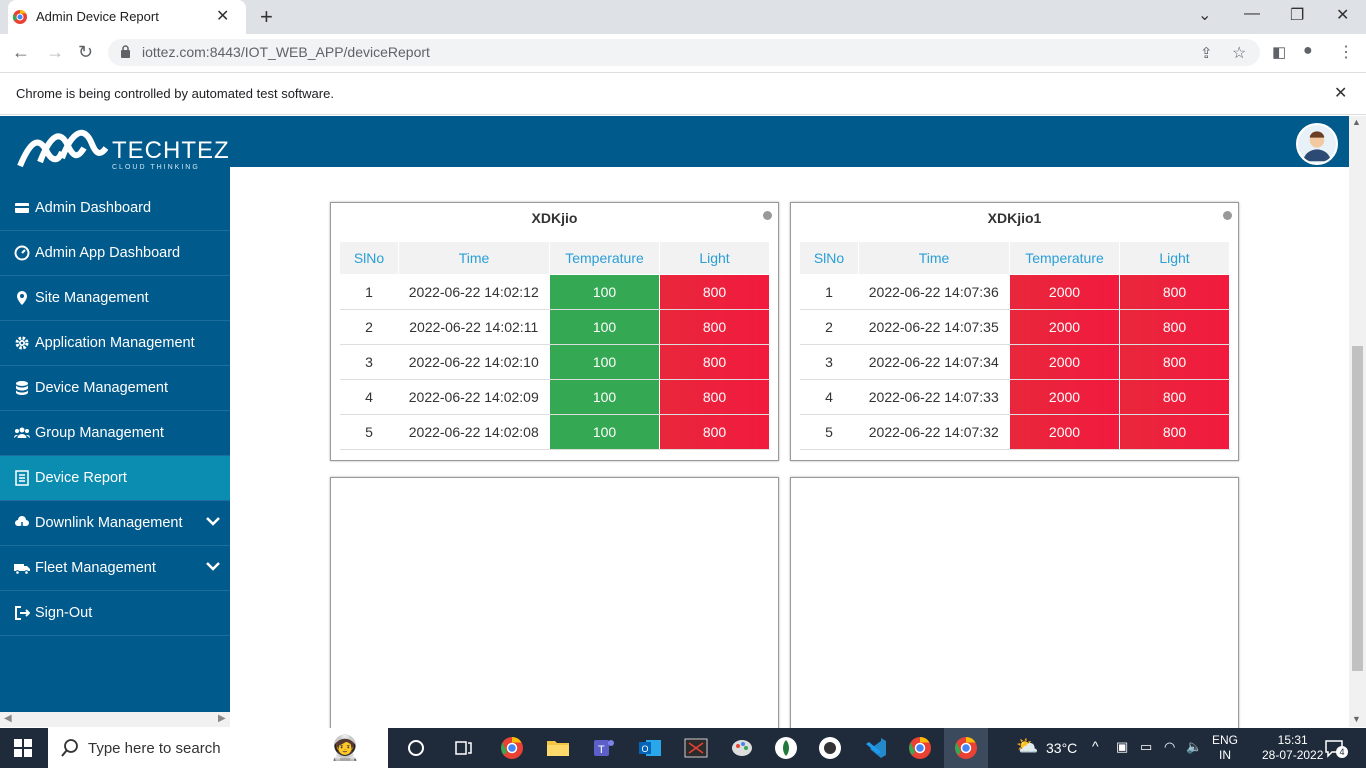  I want to click on tab-close-icon: ✕, so click(222, 16).